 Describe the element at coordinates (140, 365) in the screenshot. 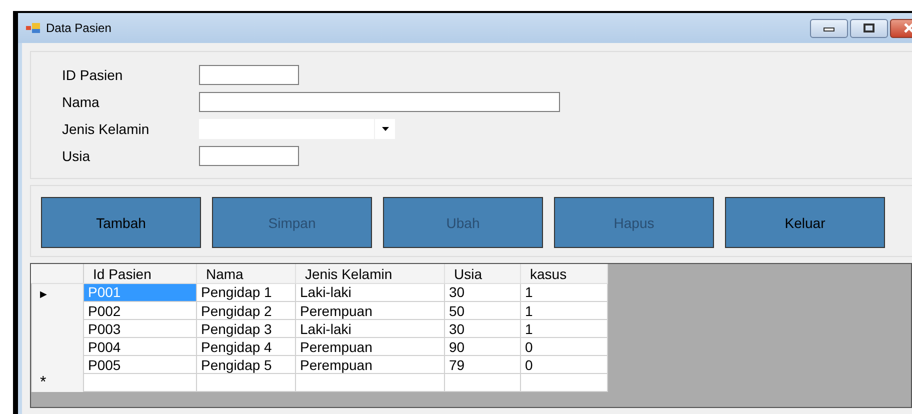

I see `table-cell: P005` at that location.